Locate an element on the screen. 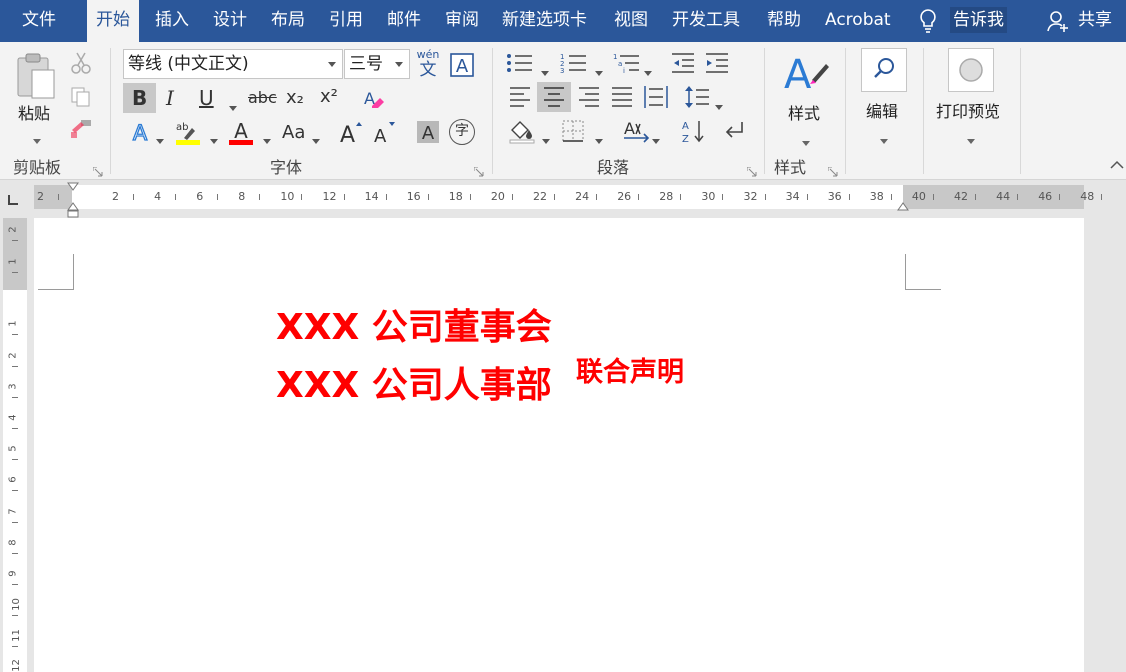 The width and height of the screenshot is (1126, 672). lightbulb-icon is located at coordinates (928, 21).